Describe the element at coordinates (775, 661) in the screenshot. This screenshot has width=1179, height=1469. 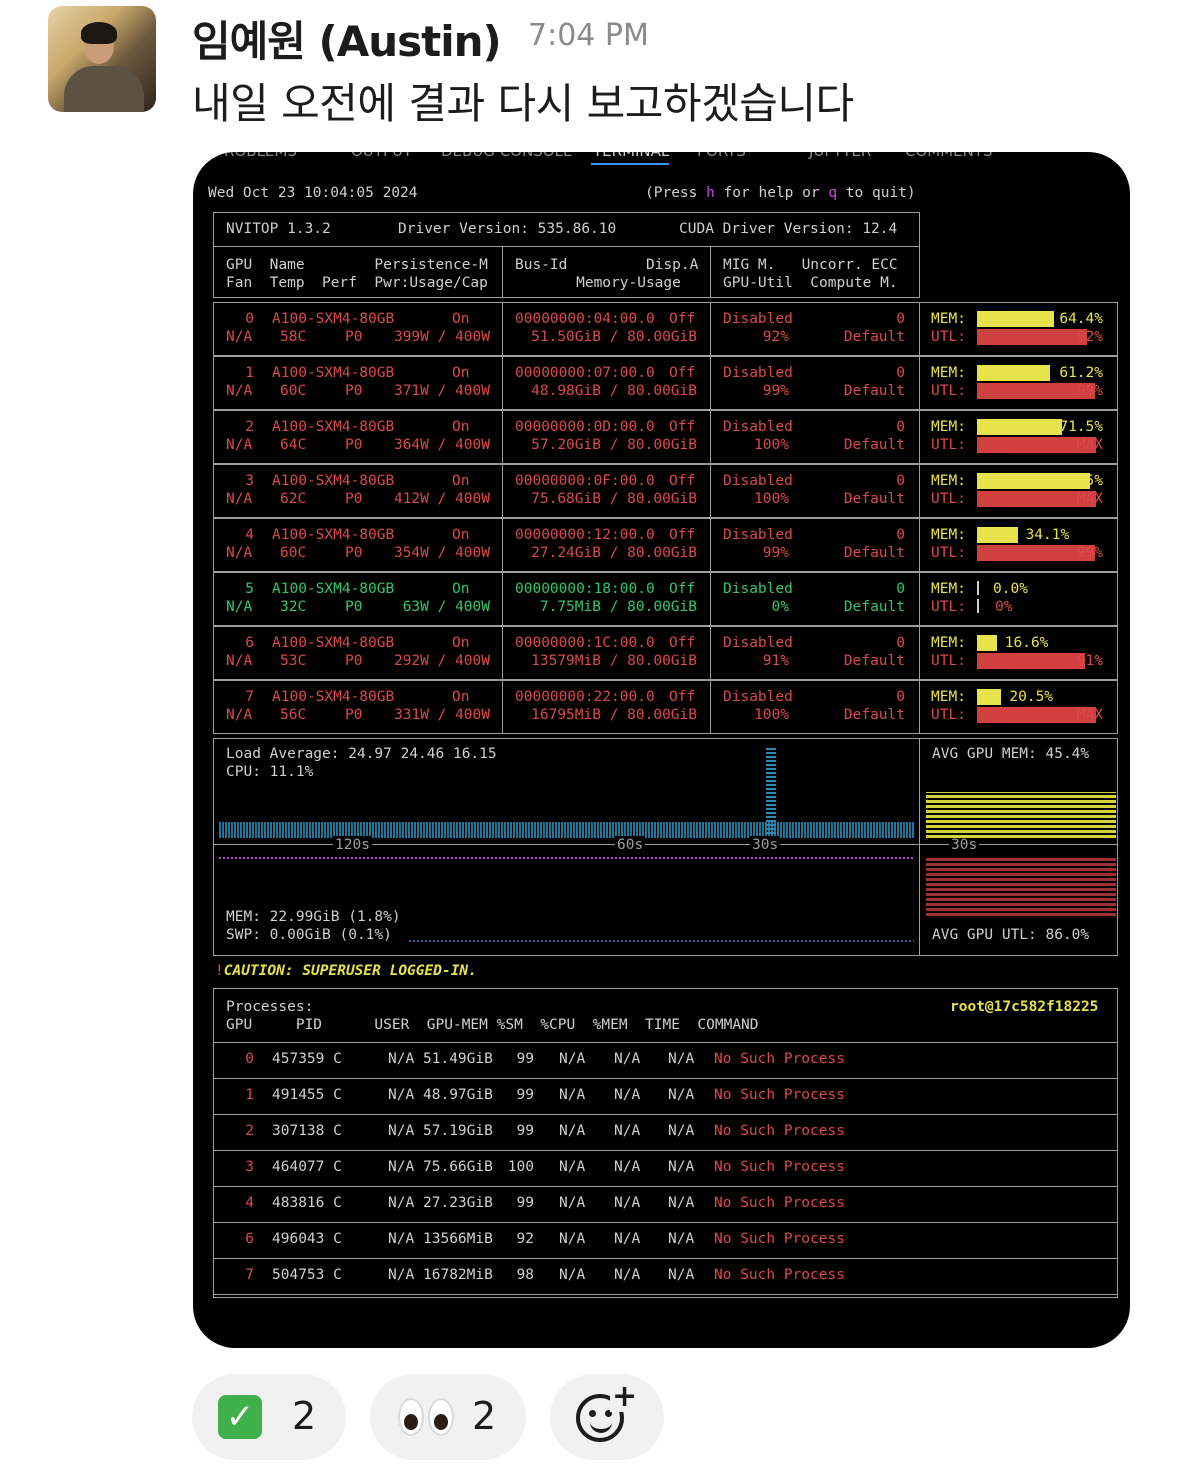
I see `gpu-util: 91%` at that location.